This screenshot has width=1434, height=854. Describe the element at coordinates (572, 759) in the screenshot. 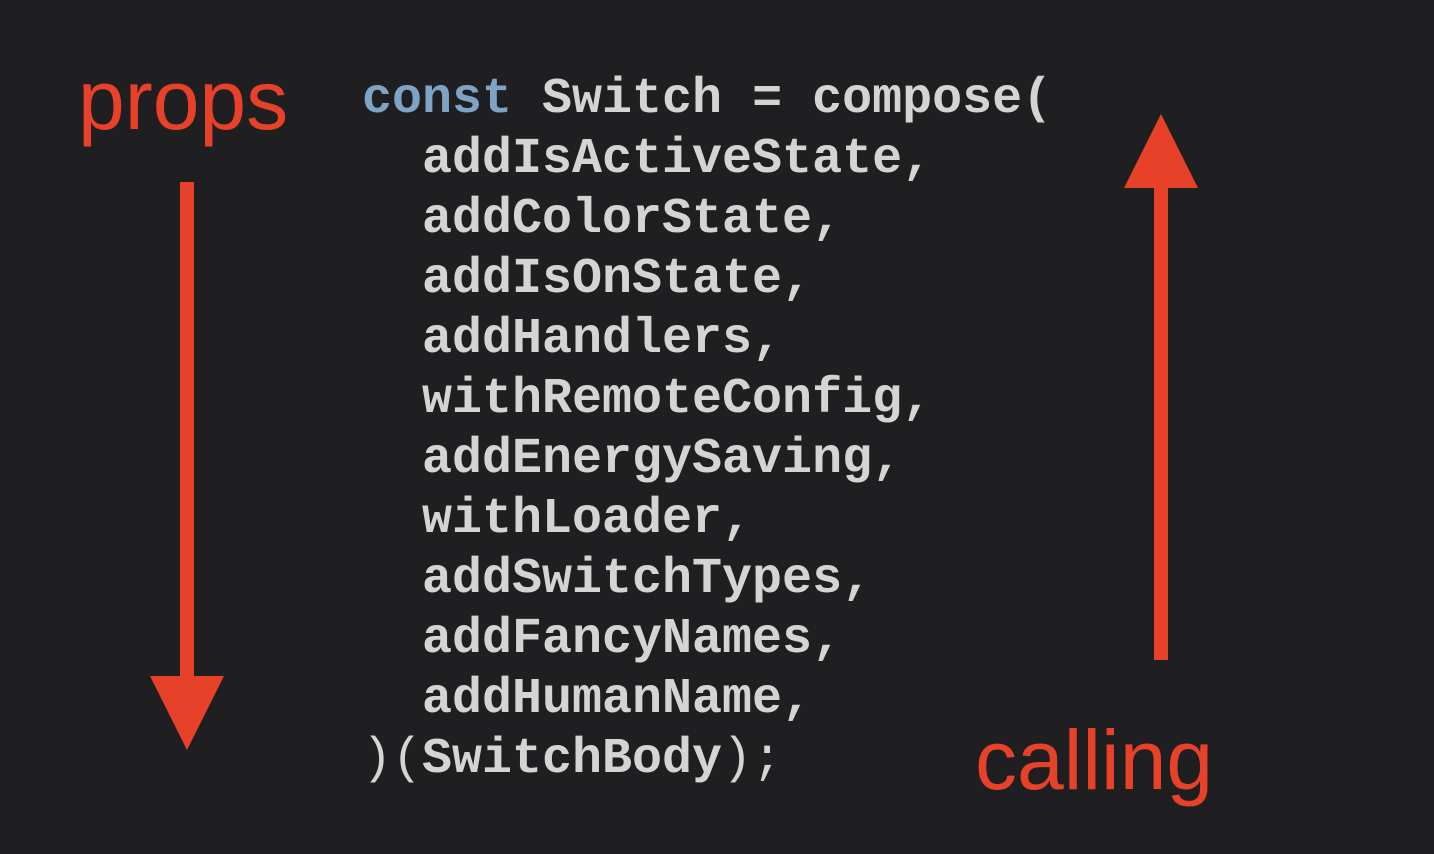

I see `closing-arg: SwitchBody` at that location.